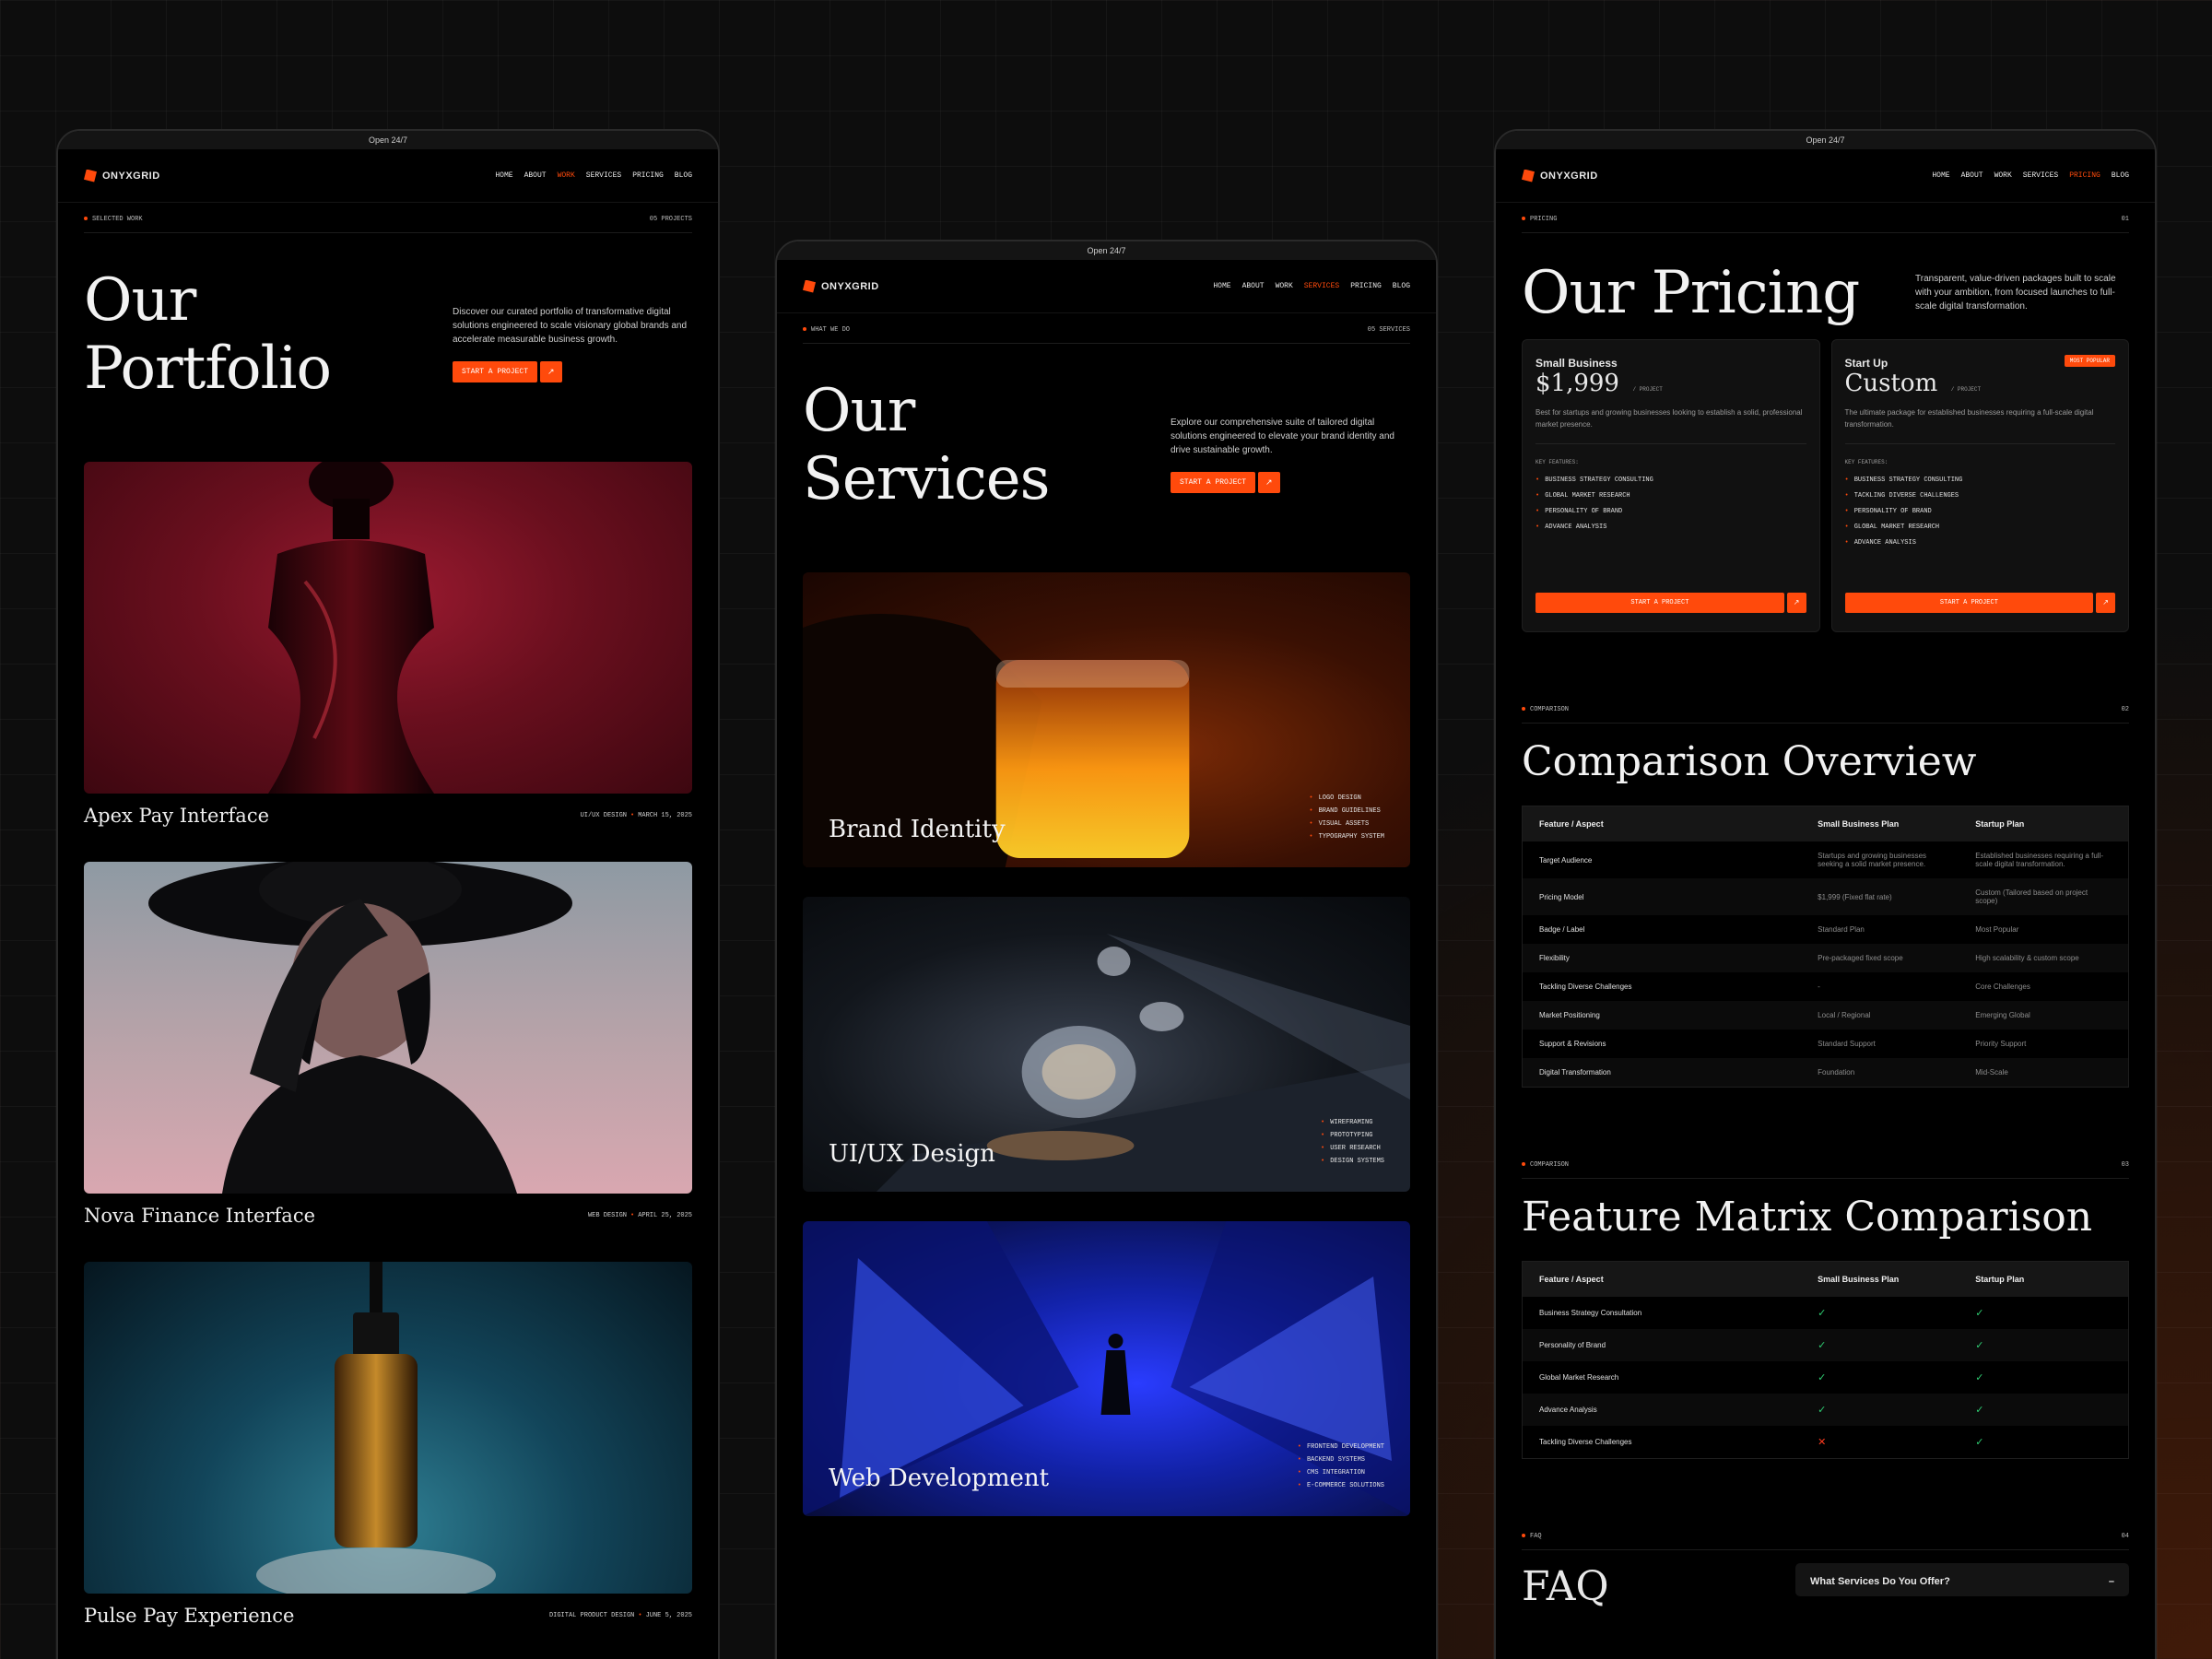 The height and width of the screenshot is (1659, 2212). I want to click on project-date: JUNE 5, 2025, so click(668, 1615).